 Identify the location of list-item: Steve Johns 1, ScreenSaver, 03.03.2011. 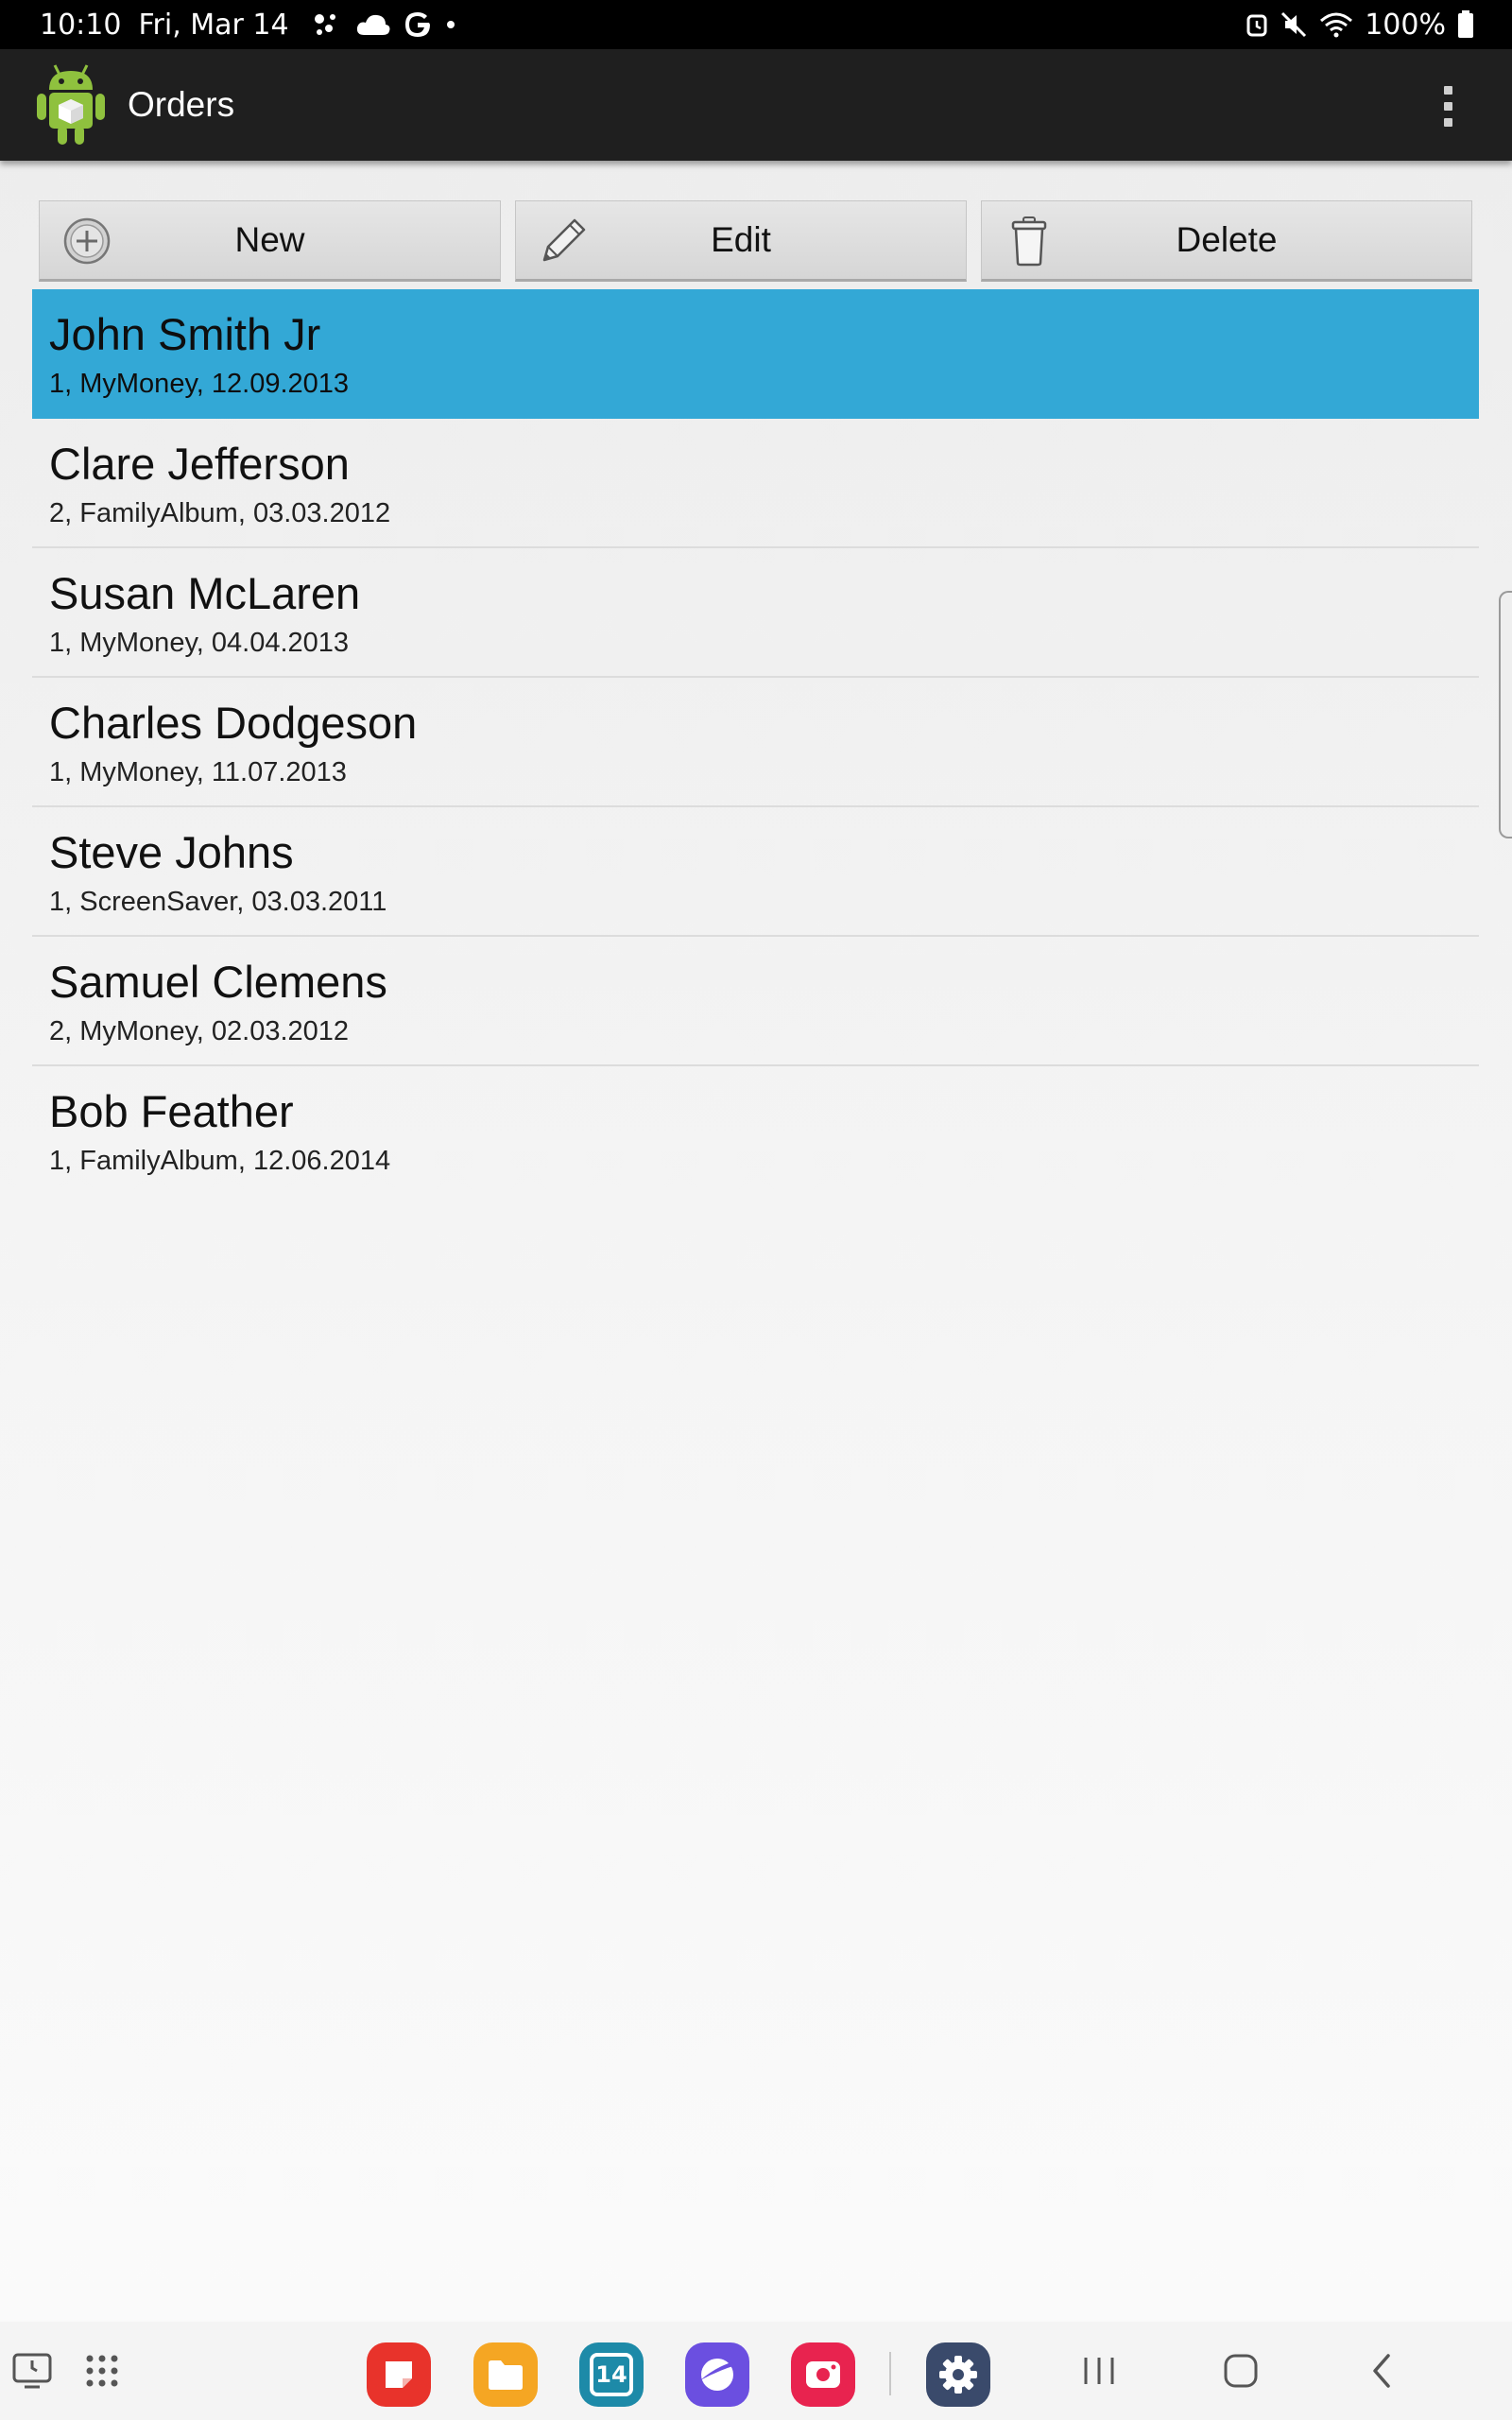
(755, 872).